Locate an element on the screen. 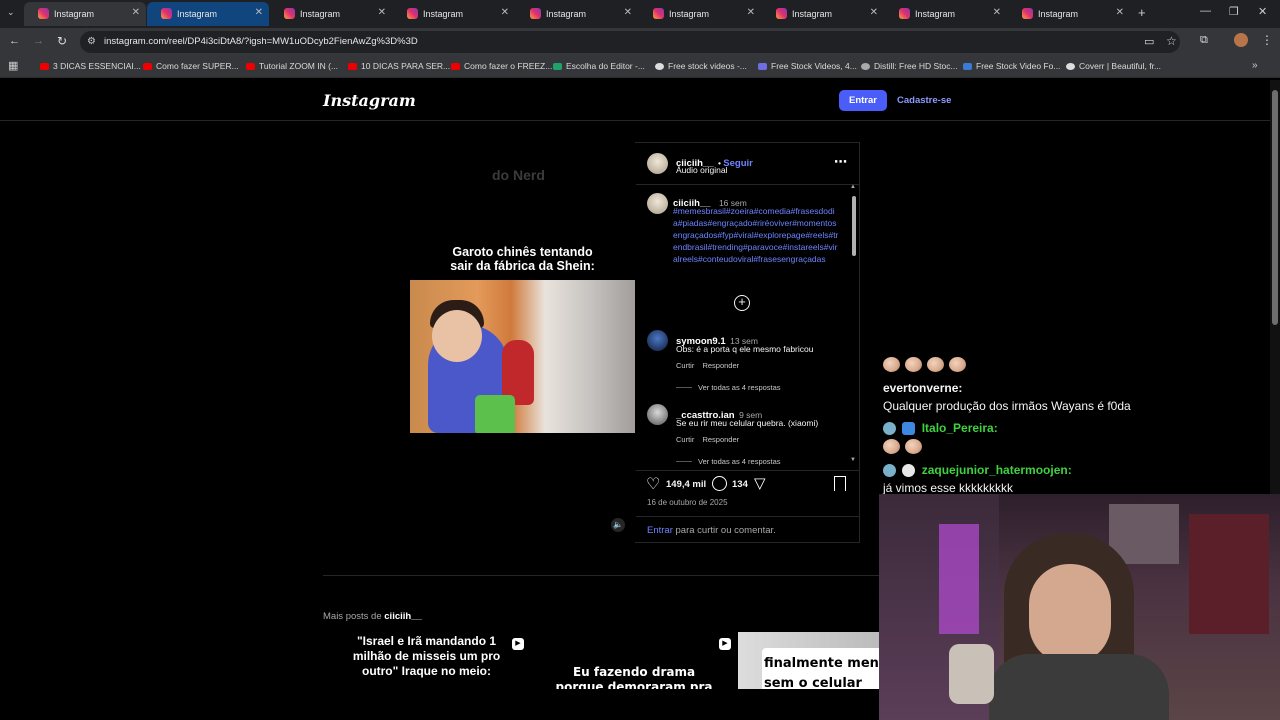  minimize-icon: — is located at coordinates (1205, 11).